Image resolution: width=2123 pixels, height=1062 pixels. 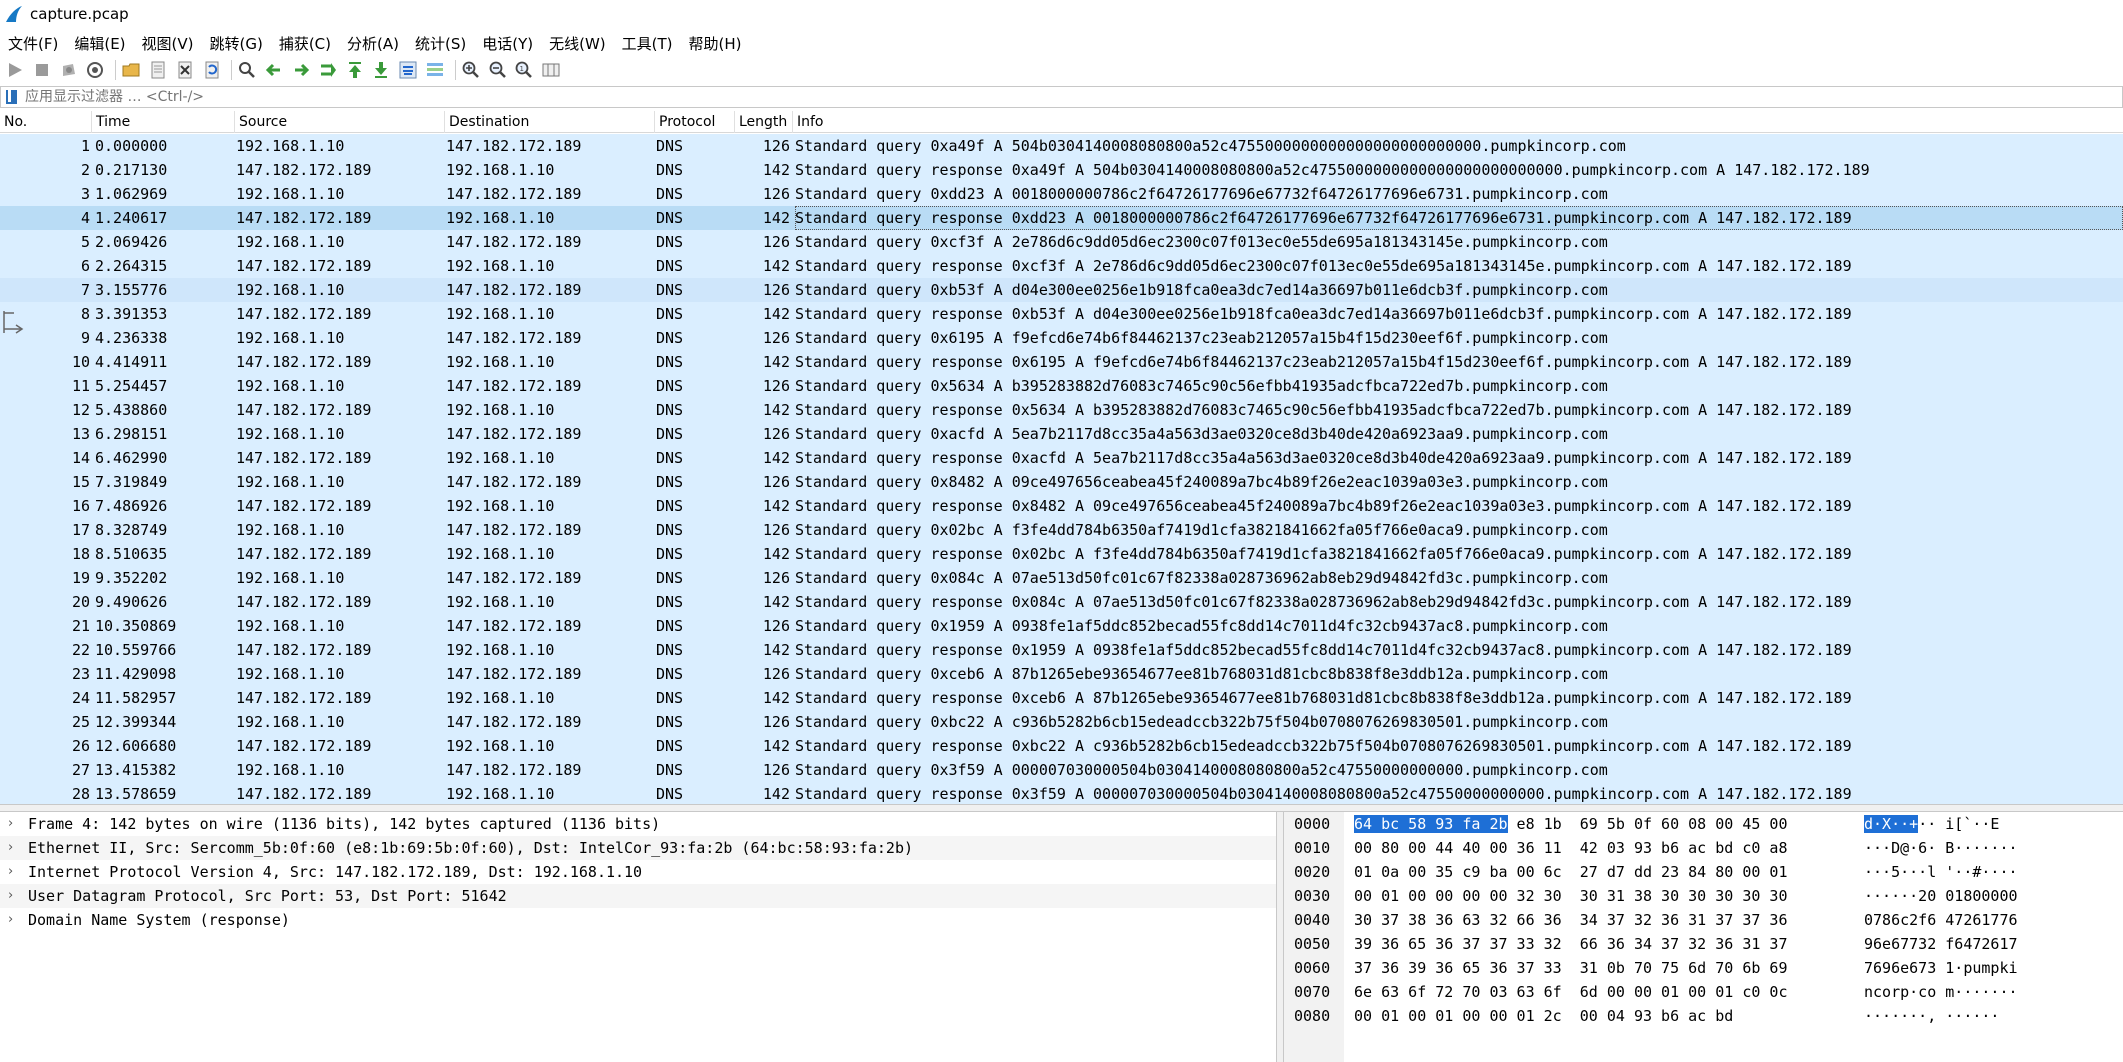 I want to click on go-forward-icon, so click(x=301, y=70).